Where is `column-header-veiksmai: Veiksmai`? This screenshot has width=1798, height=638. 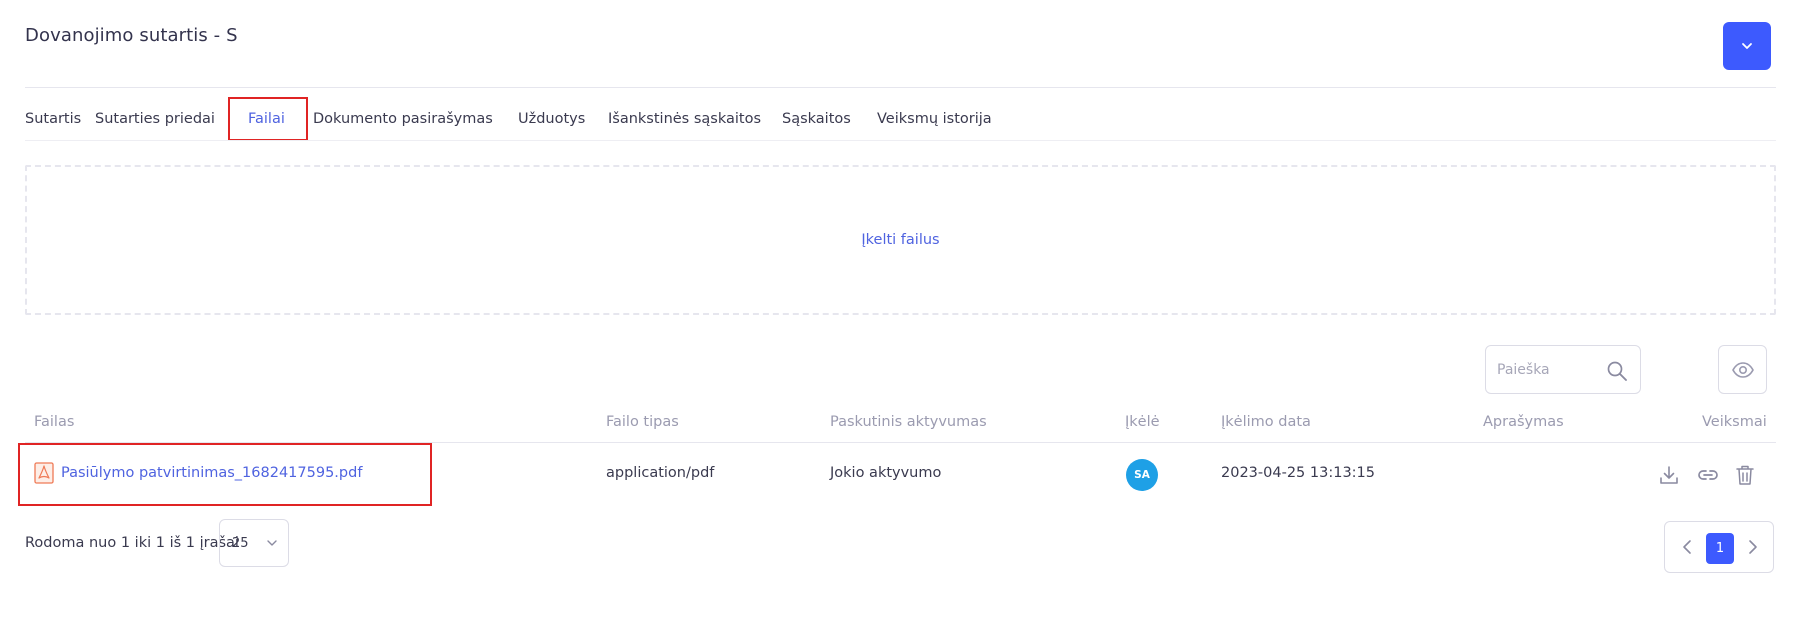 column-header-veiksmai: Veiksmai is located at coordinates (1734, 422).